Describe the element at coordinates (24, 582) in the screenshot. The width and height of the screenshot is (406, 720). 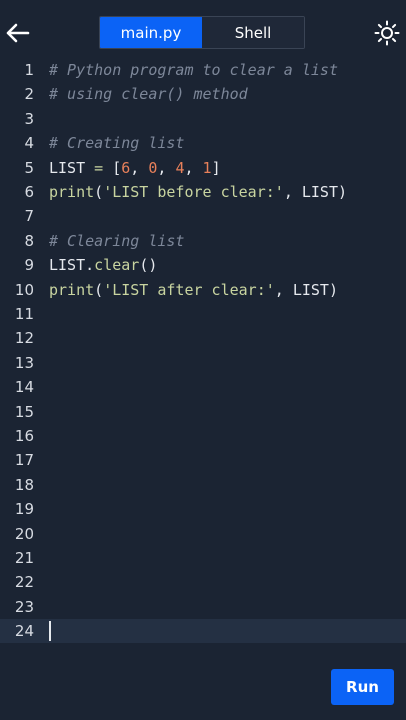
I see `line-number: 22` at that location.